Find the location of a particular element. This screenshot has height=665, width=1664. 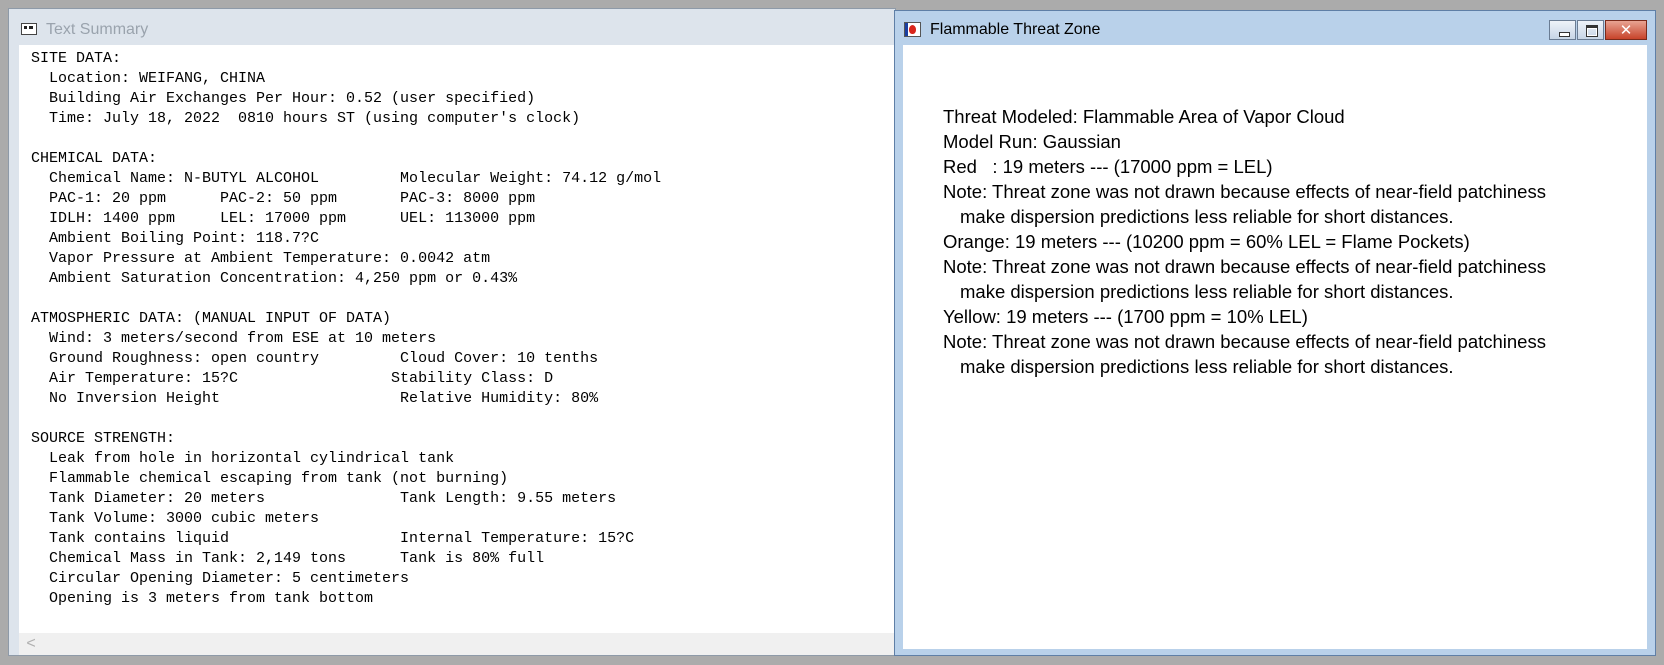

summary-line: SOURCE STRENGTH: is located at coordinates (103, 438).